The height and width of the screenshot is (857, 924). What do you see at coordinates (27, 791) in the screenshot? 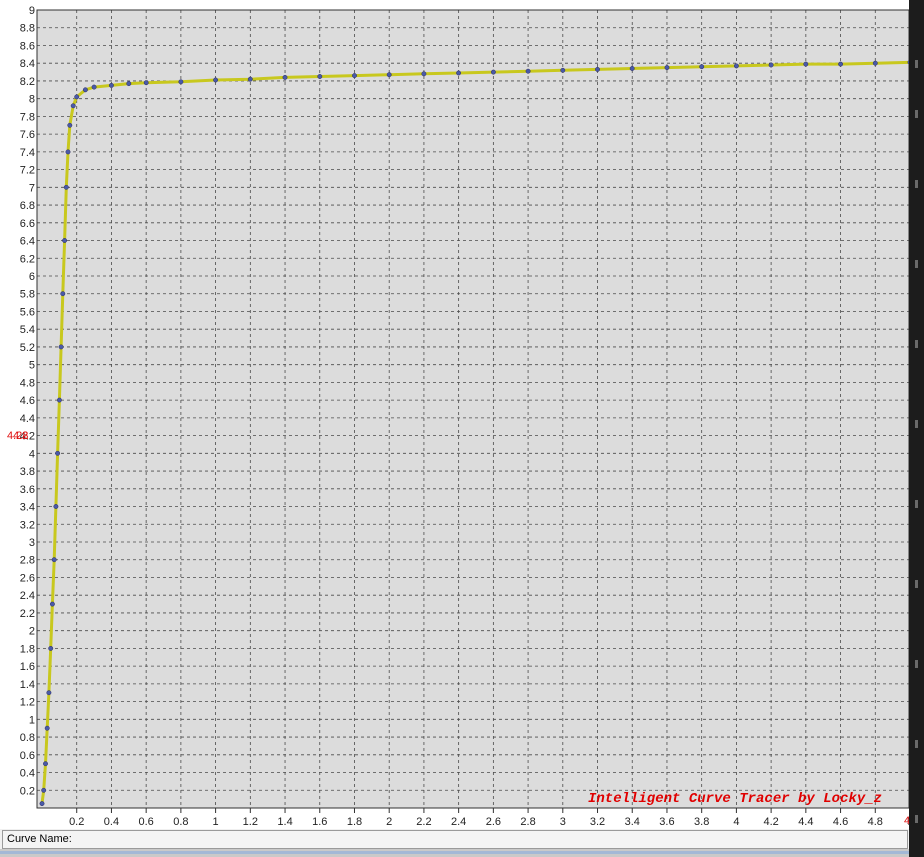
I see `y-tick-label: 0.2` at bounding box center [27, 791].